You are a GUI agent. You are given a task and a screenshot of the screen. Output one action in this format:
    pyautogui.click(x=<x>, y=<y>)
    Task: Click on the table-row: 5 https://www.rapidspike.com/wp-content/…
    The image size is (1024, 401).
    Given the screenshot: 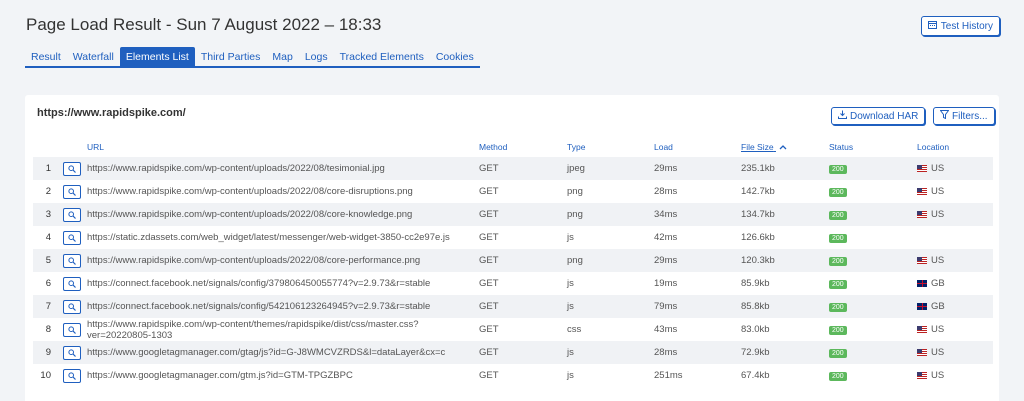 What is the action you would take?
    pyautogui.click(x=513, y=260)
    